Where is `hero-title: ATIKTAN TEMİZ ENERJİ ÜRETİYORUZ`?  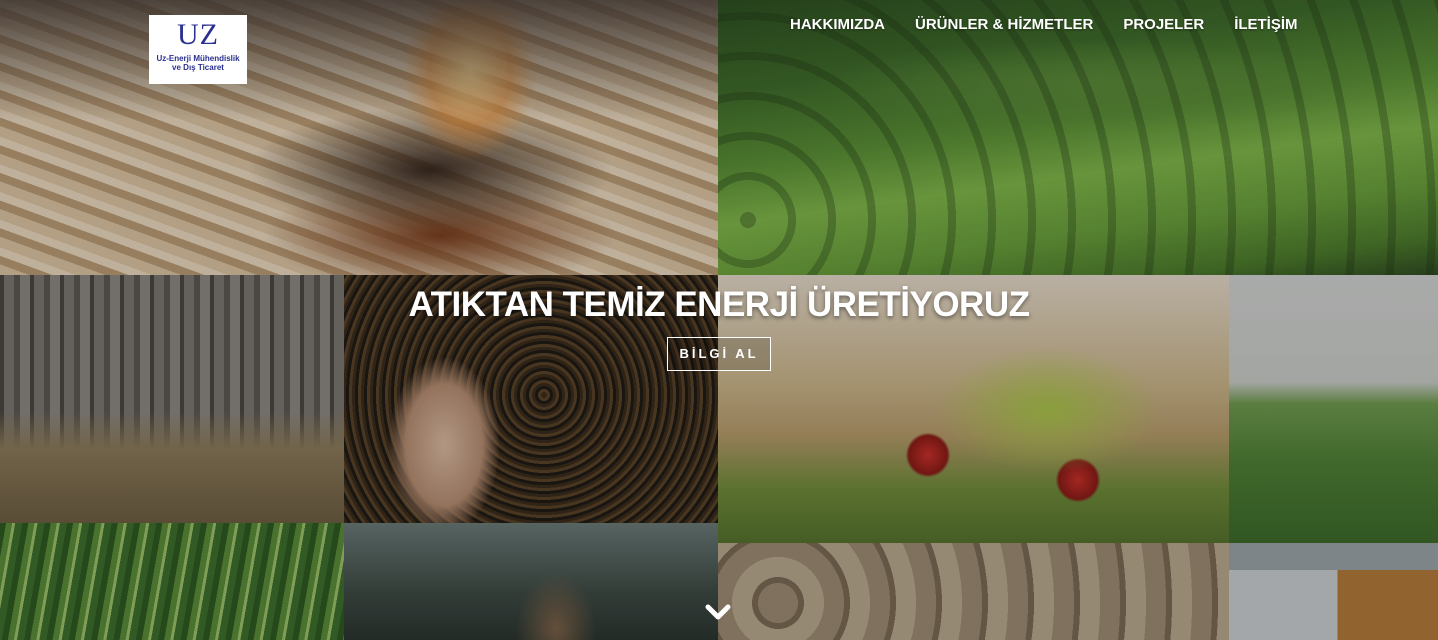 hero-title: ATIKTAN TEMİZ ENERJİ ÜRETİYORUZ is located at coordinates (719, 304).